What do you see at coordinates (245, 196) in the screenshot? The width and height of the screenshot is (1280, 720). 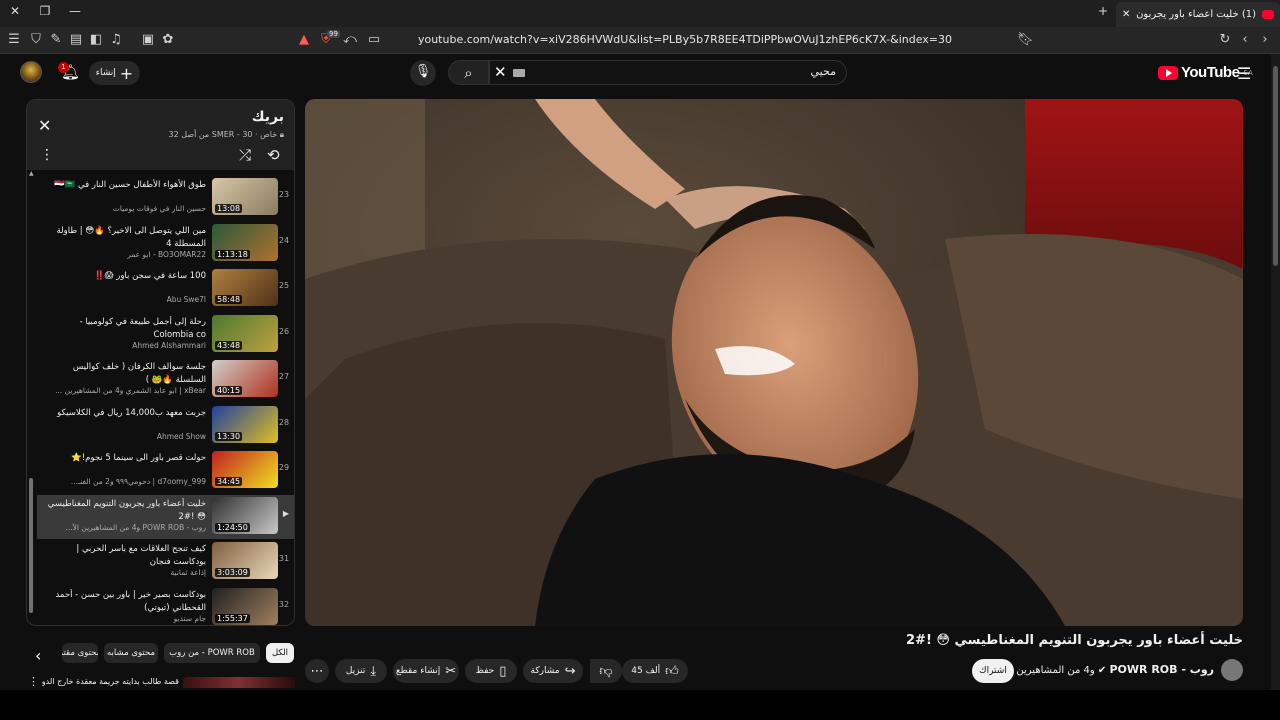 I see `playlist-item-thumbnail: 13:08` at bounding box center [245, 196].